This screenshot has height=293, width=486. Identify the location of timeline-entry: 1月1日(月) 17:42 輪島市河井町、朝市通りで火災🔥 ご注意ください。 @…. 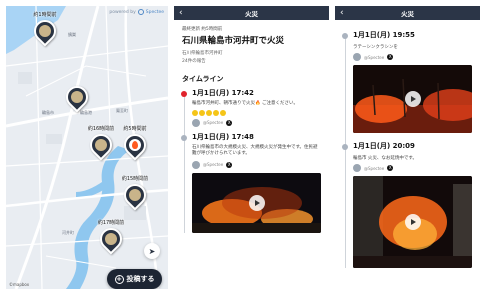
(251, 107).